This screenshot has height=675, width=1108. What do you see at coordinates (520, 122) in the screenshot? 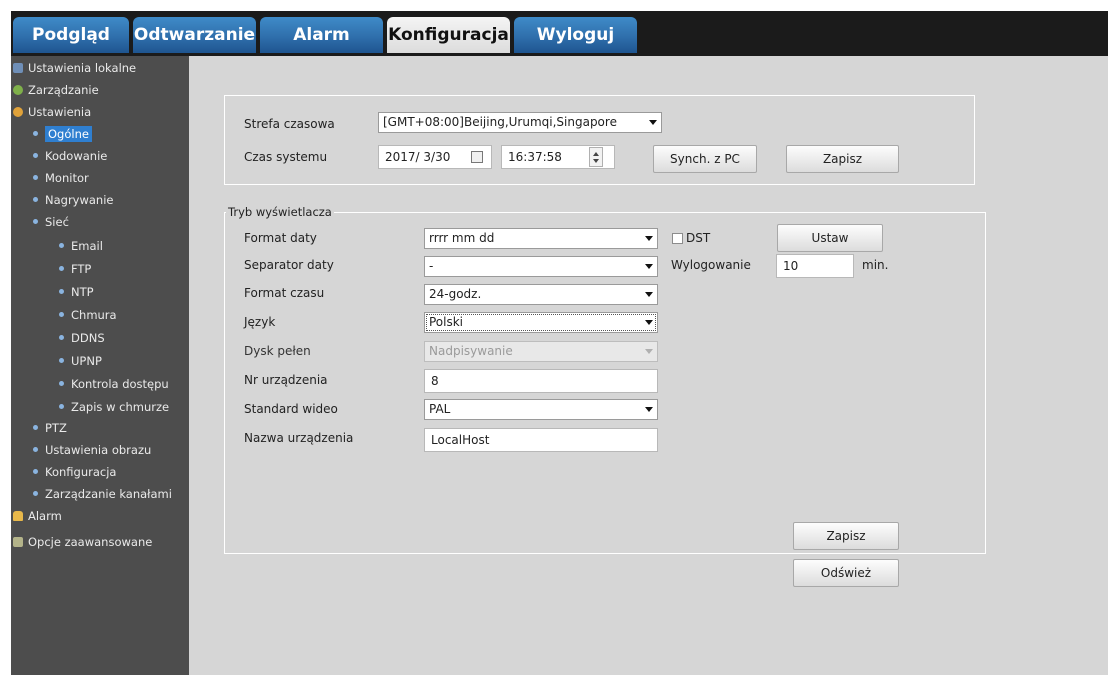
I see `timezone-select: [GMT+08:00]Beijing,Urumqi,Singapore` at bounding box center [520, 122].